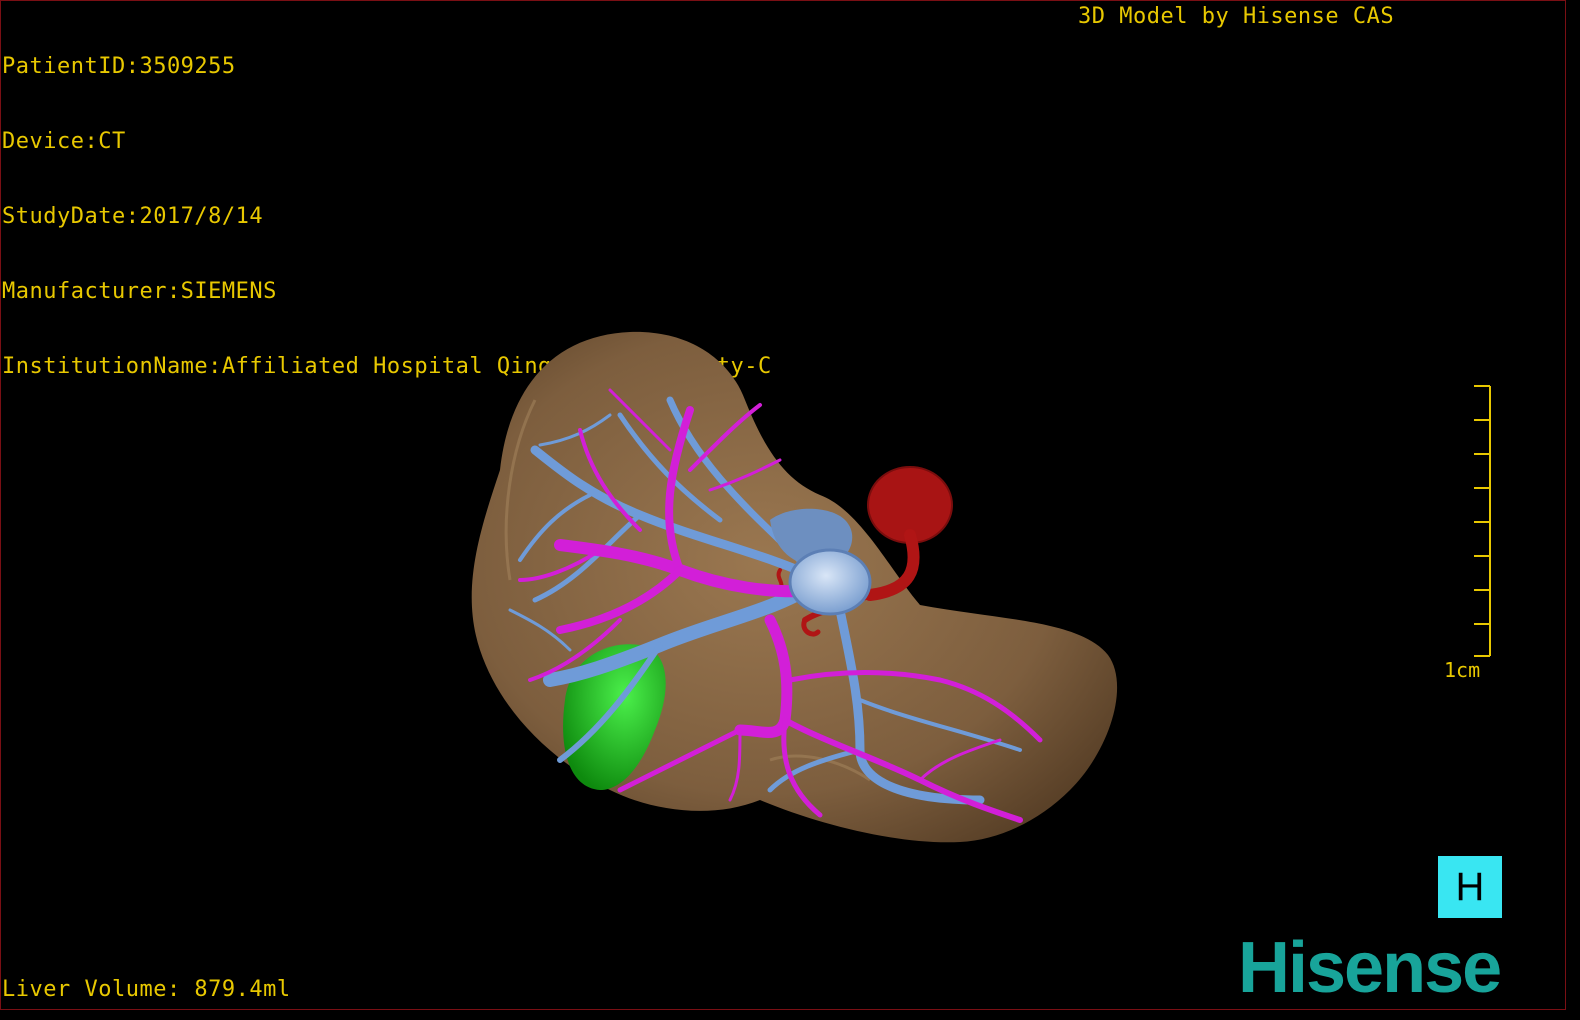 This screenshot has height=1020, width=1580. Describe the element at coordinates (1370, 968) in the screenshot. I see `hisense-logo: Hisense` at that location.